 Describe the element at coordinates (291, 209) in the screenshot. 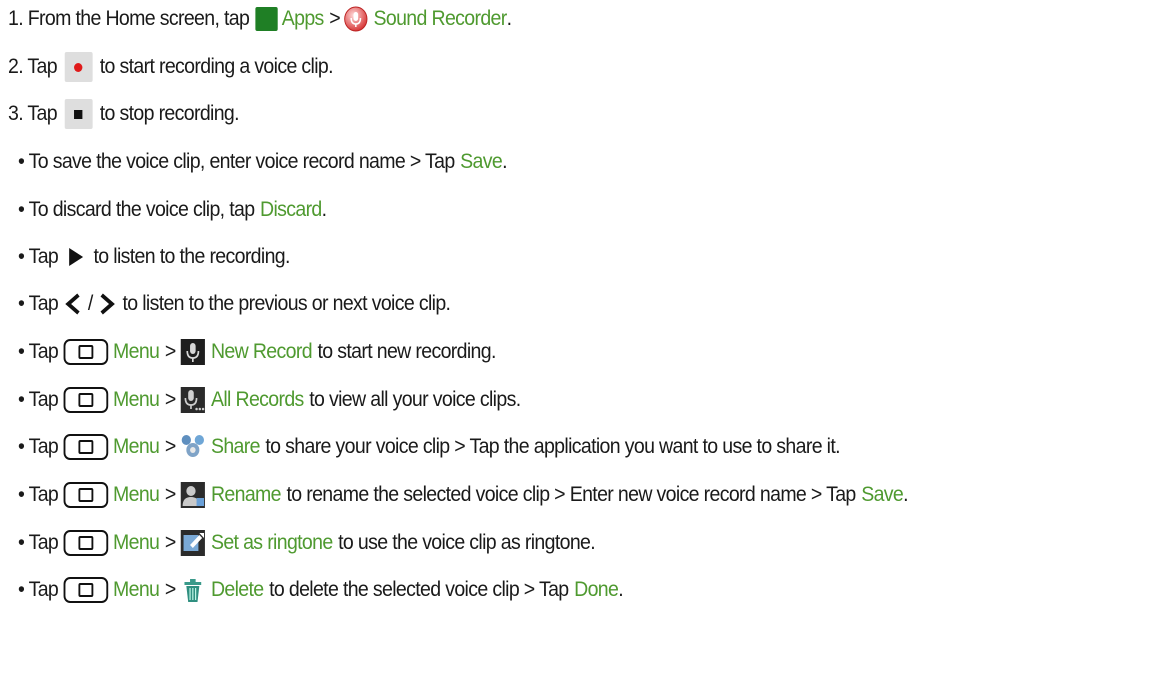

I see `discard-link: Discard` at that location.